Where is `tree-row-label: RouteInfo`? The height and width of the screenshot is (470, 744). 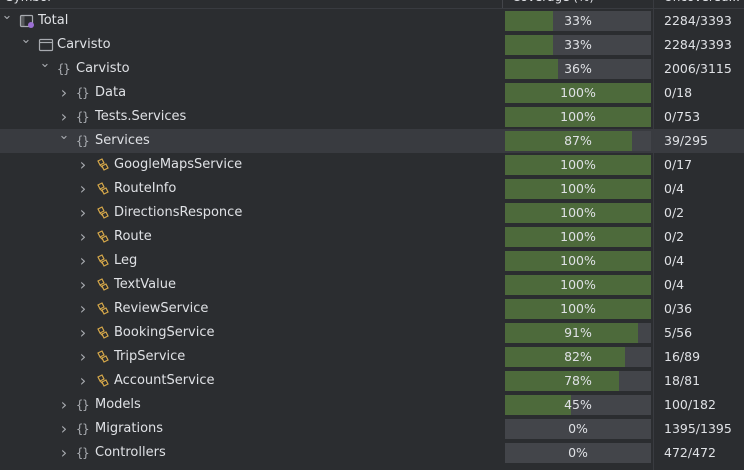 tree-row-label: RouteInfo is located at coordinates (145, 188).